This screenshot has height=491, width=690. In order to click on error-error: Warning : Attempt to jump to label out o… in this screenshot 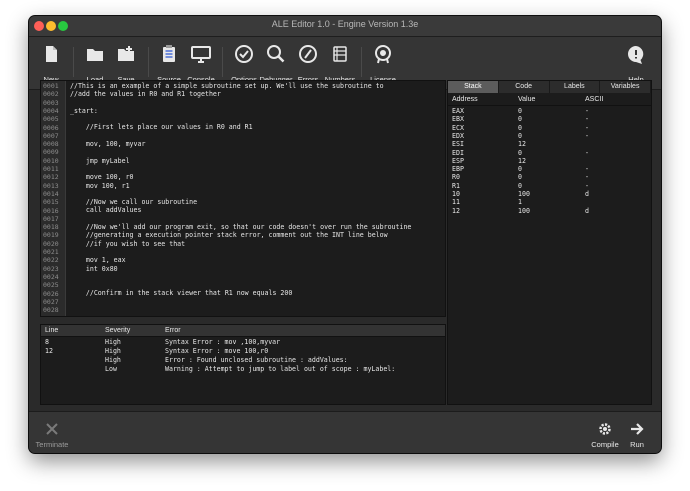, I will do `click(280, 369)`.